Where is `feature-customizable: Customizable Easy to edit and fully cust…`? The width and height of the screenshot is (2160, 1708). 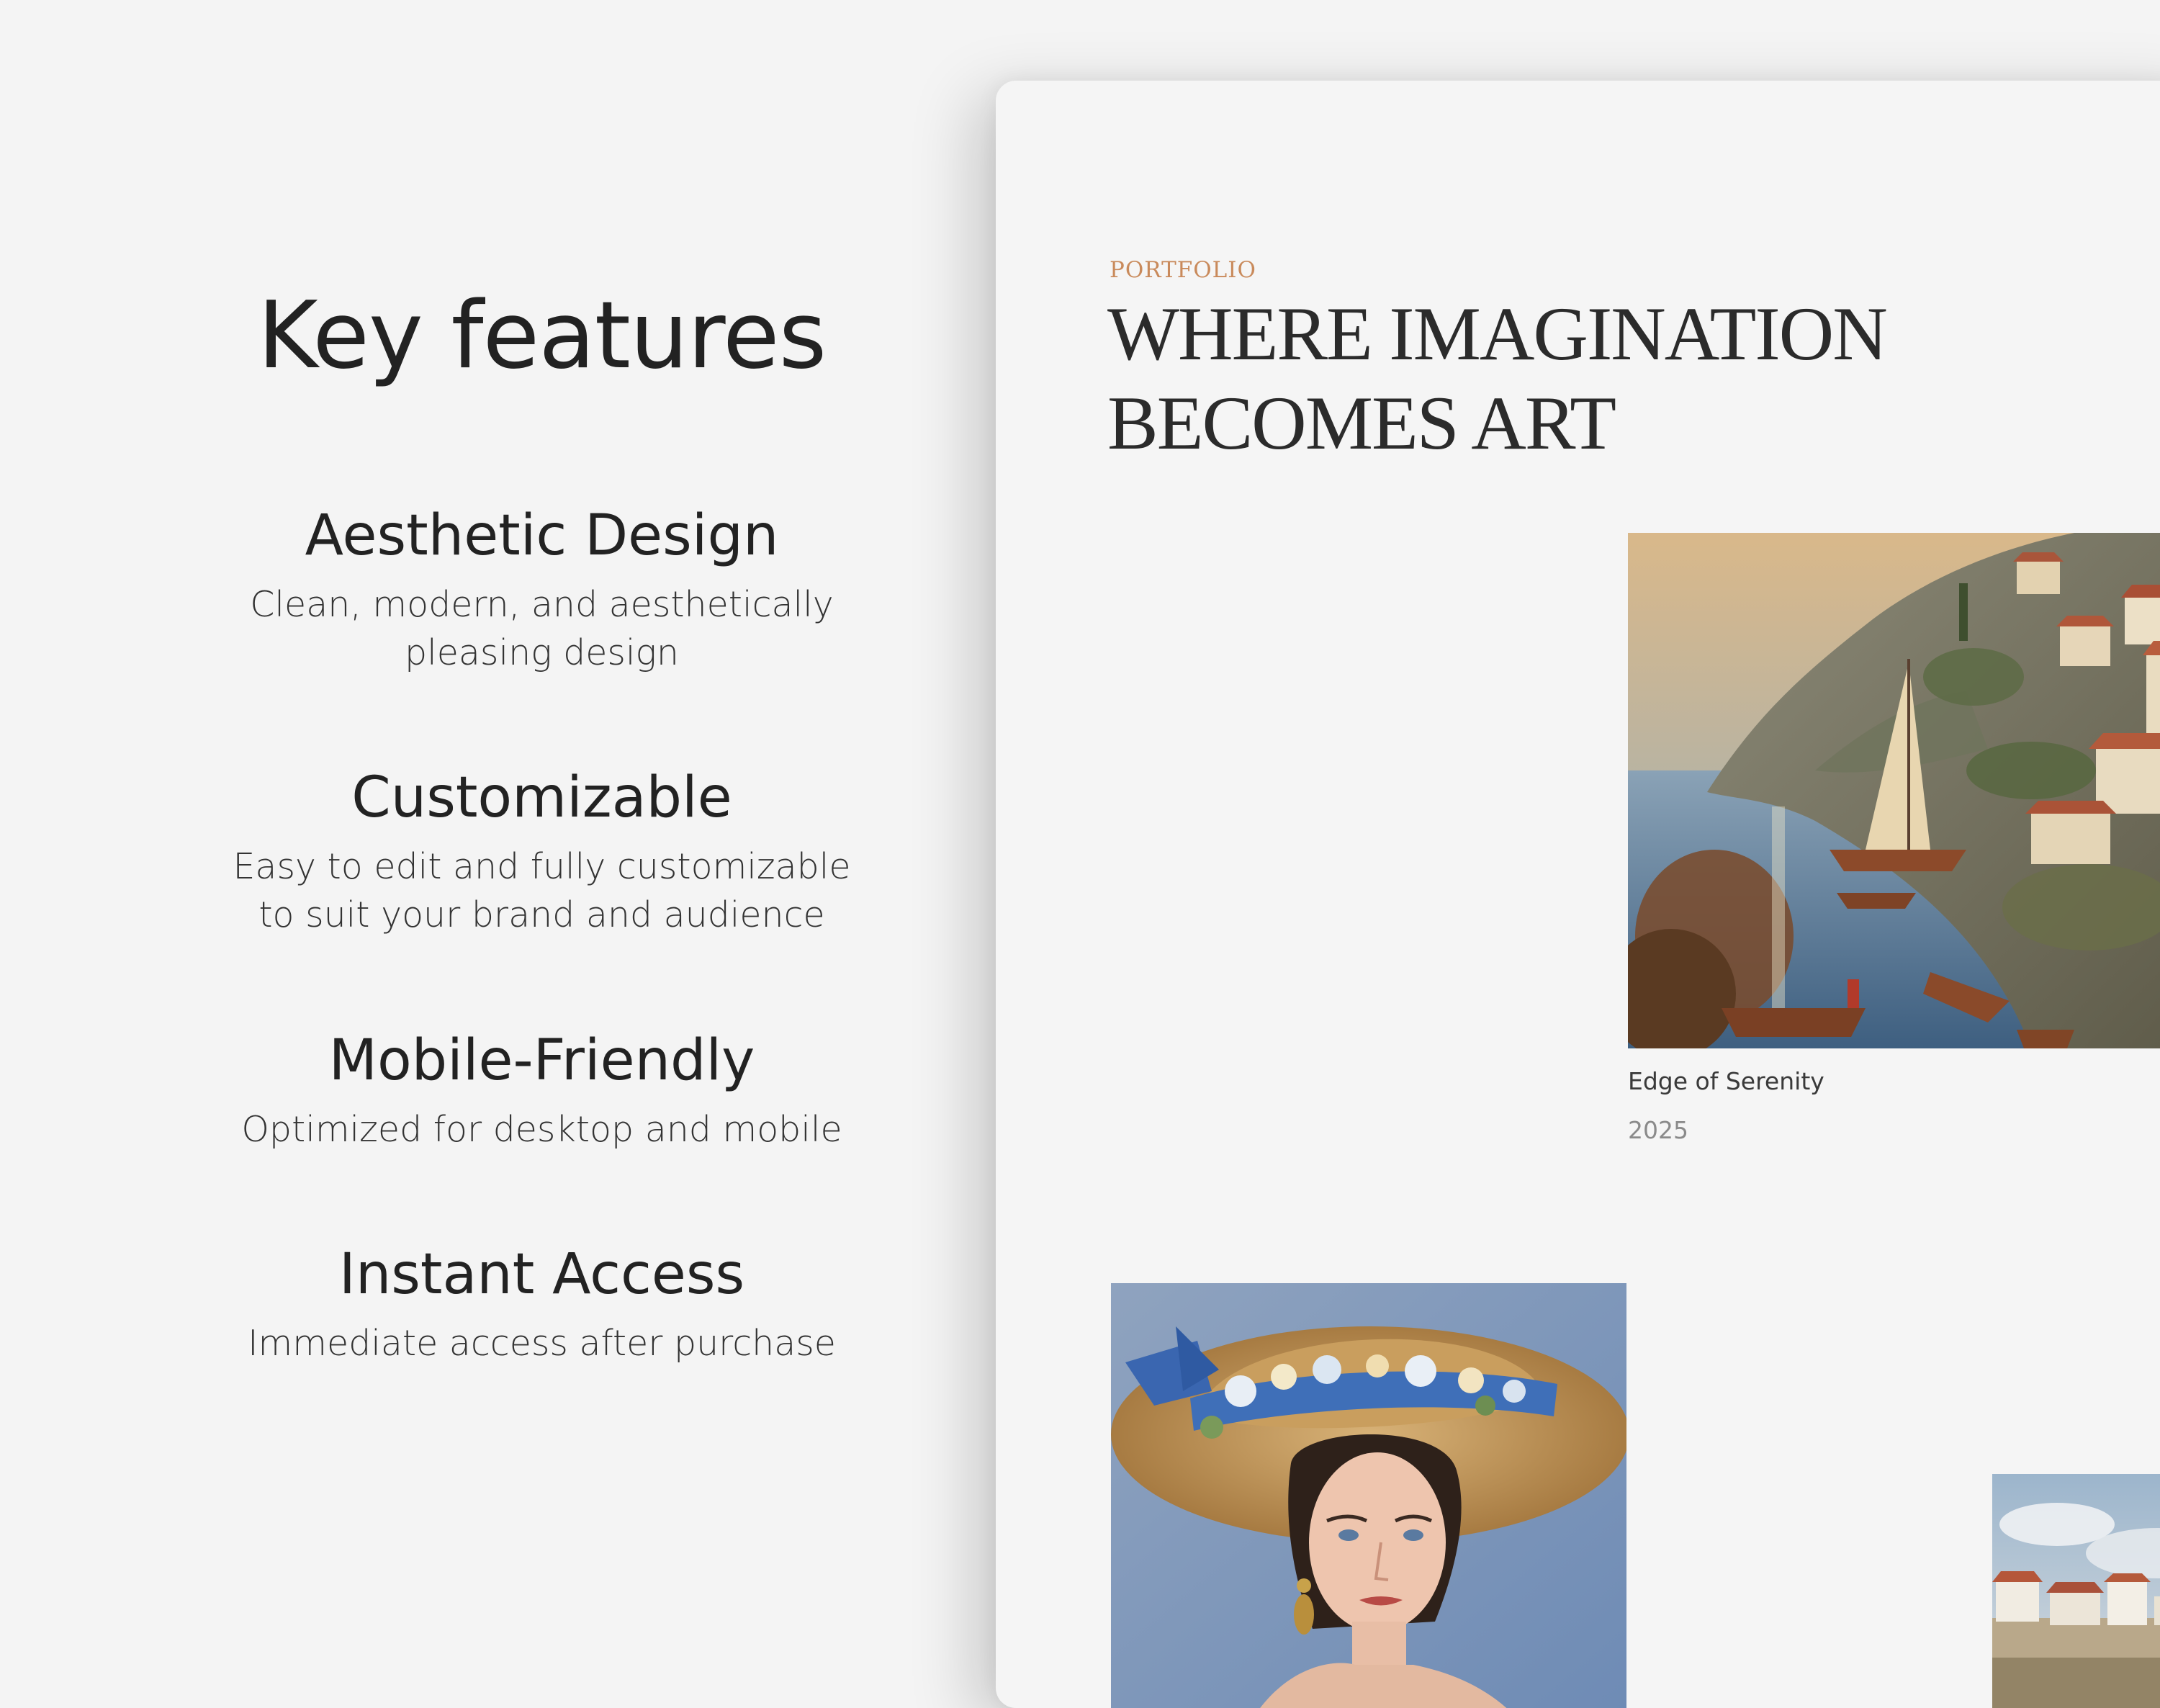
feature-customizable: Customizable Easy to edit and fully cust… is located at coordinates (542, 851).